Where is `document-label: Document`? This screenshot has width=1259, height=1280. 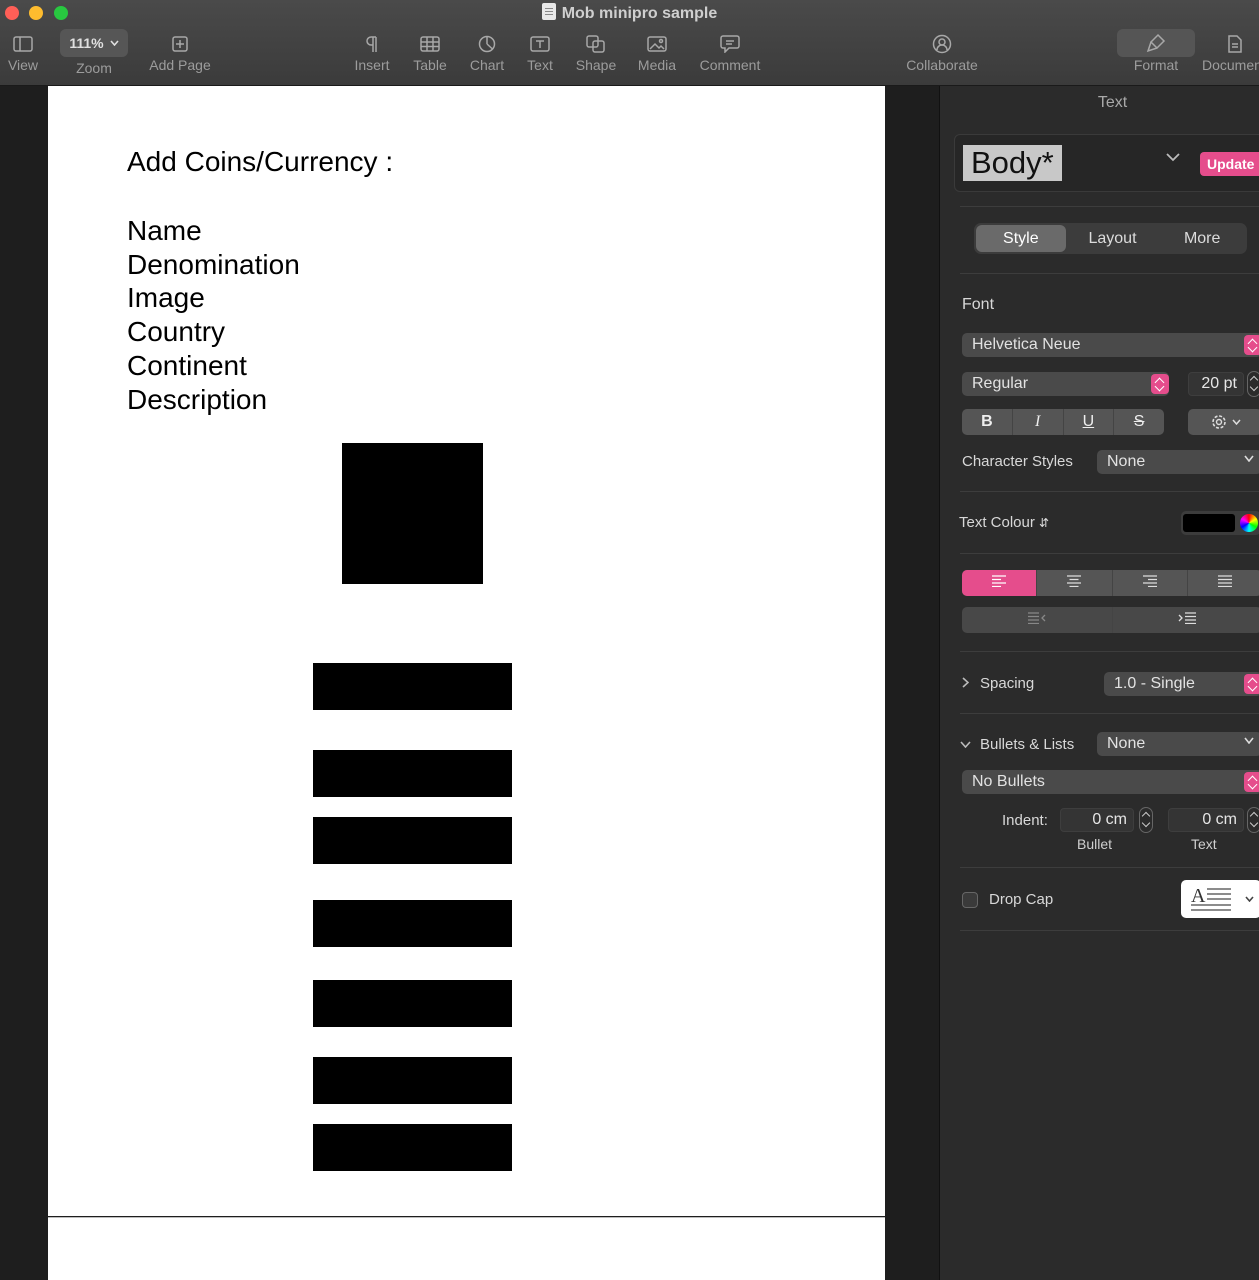 document-label: Document is located at coordinates (1230, 65).